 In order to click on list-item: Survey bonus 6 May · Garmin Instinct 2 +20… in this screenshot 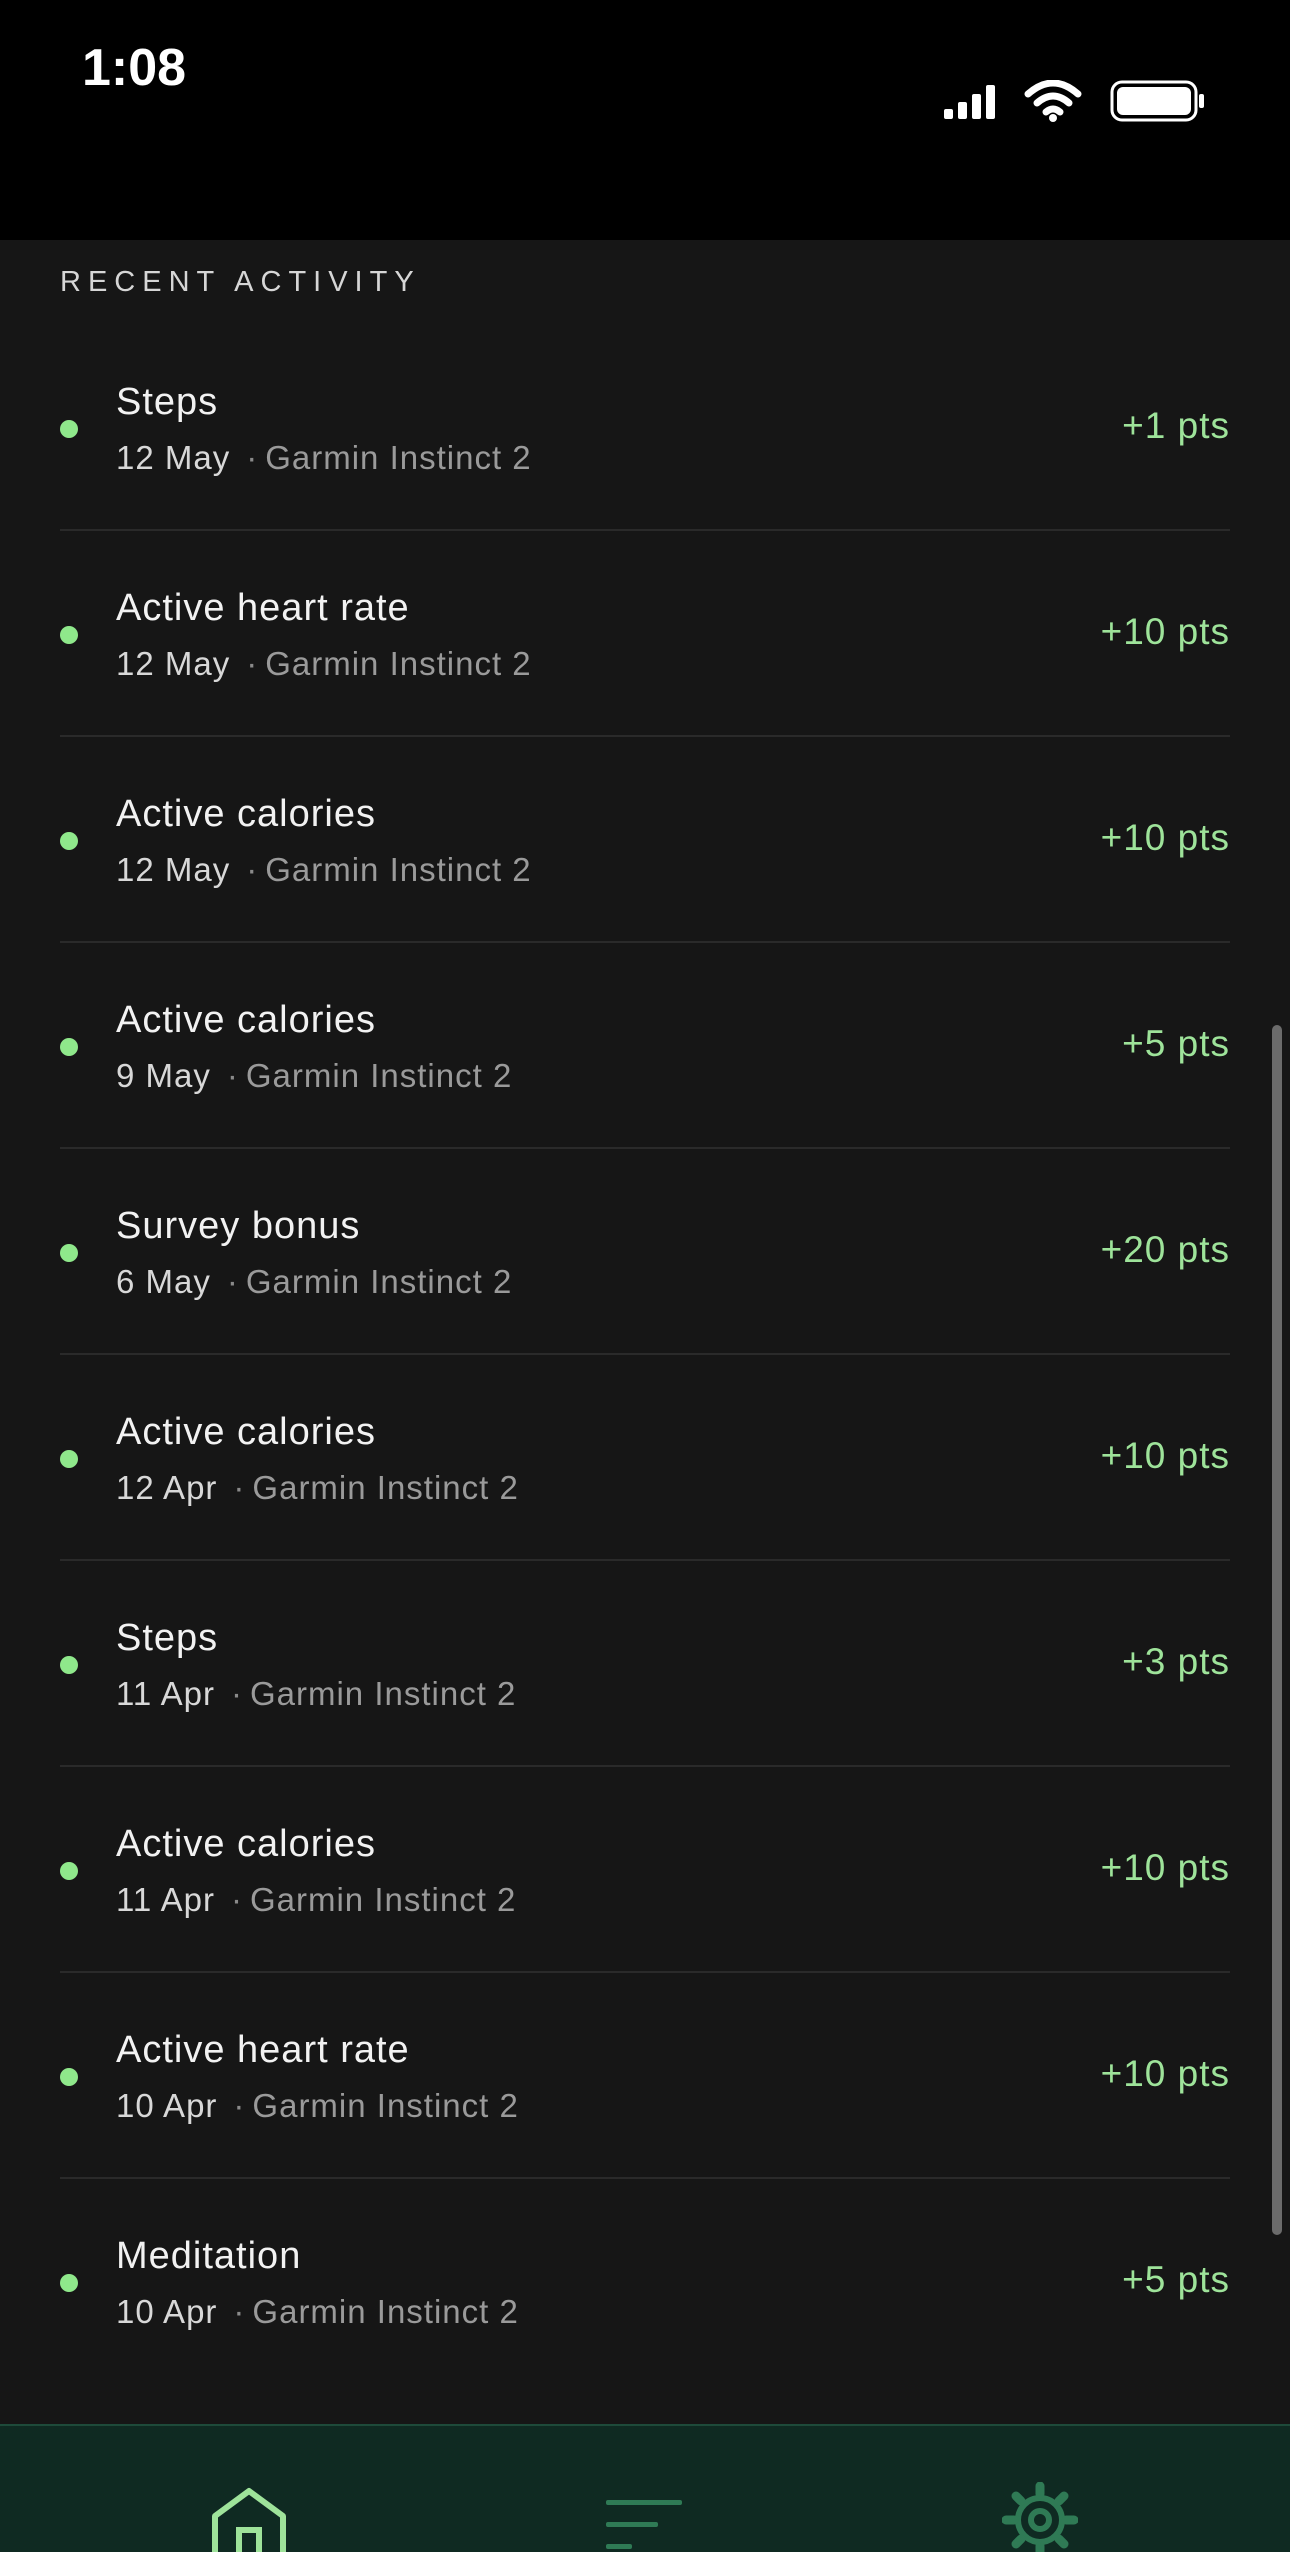, I will do `click(645, 1252)`.